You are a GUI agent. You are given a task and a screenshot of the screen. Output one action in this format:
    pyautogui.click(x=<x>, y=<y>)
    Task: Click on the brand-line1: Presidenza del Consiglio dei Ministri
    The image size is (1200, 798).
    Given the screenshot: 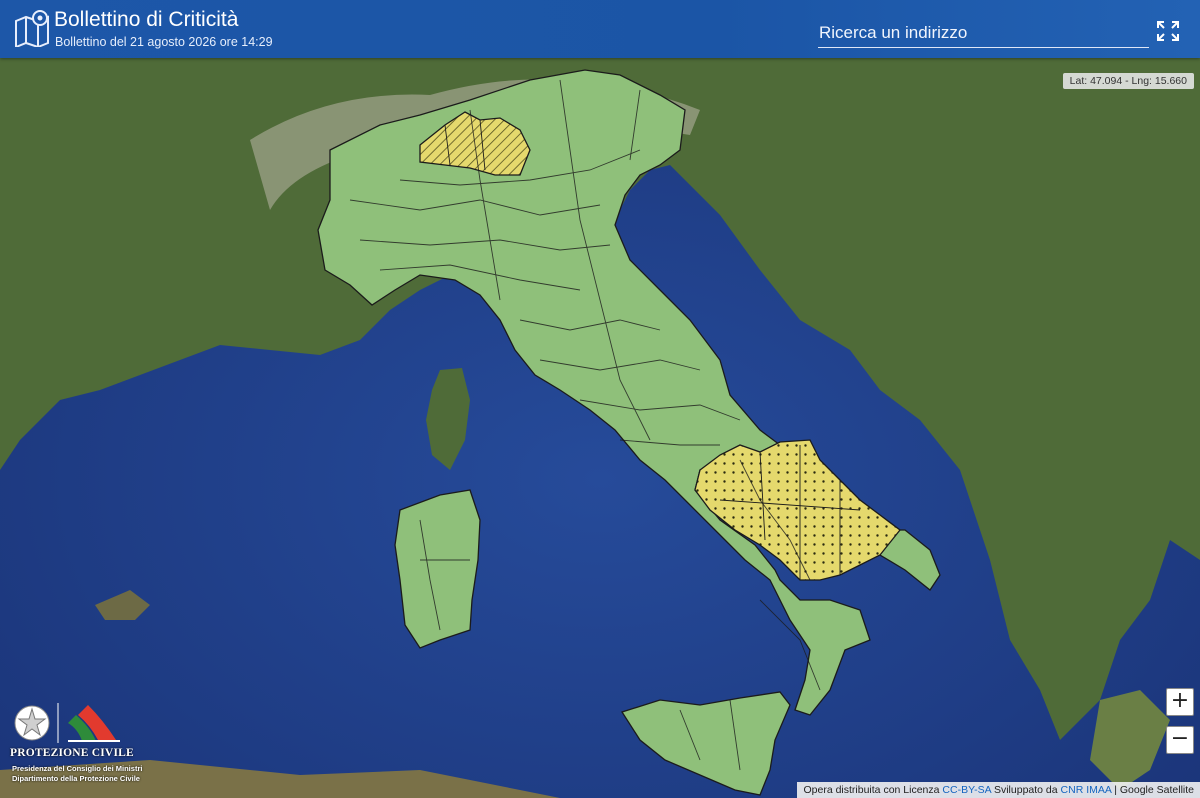 What is the action you would take?
    pyautogui.click(x=77, y=768)
    